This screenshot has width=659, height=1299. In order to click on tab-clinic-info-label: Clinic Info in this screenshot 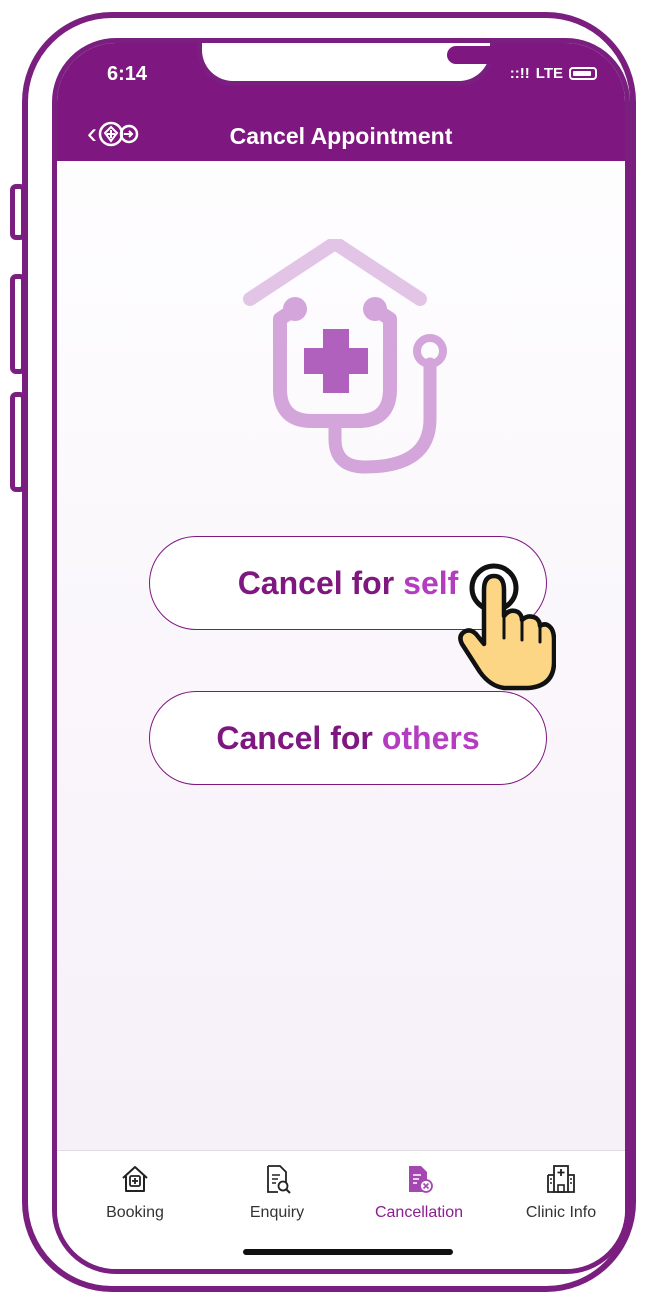, I will do `click(561, 1212)`.